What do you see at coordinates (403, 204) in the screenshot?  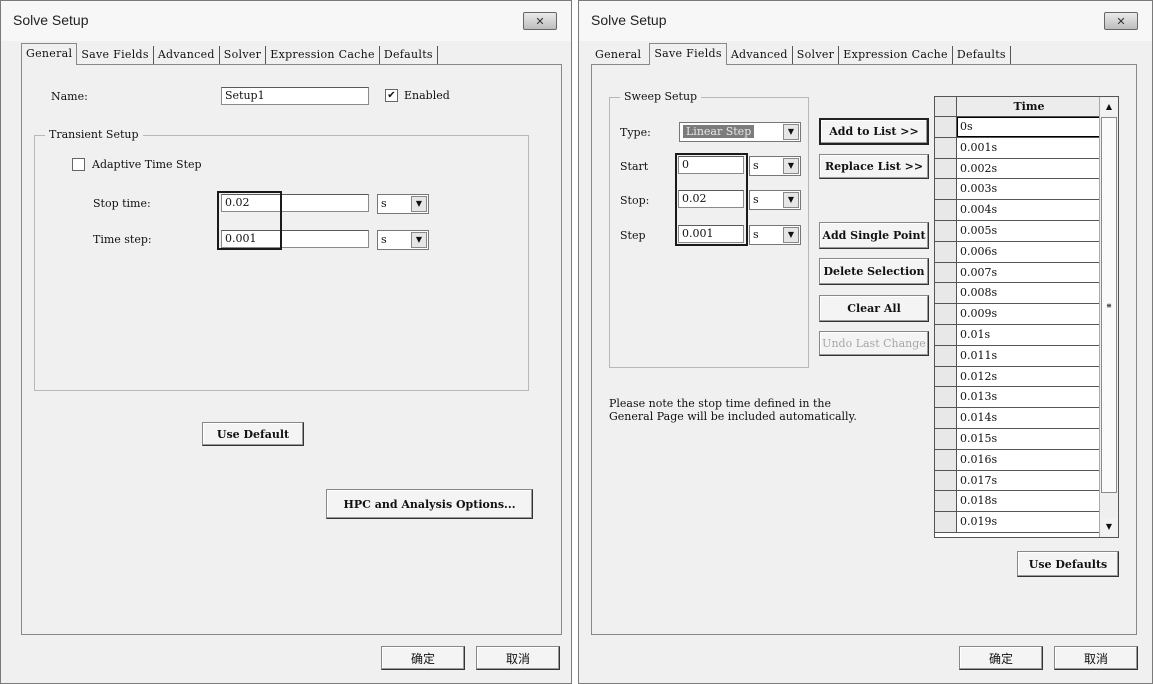 I see `stop-time-unit-select: s ▼` at bounding box center [403, 204].